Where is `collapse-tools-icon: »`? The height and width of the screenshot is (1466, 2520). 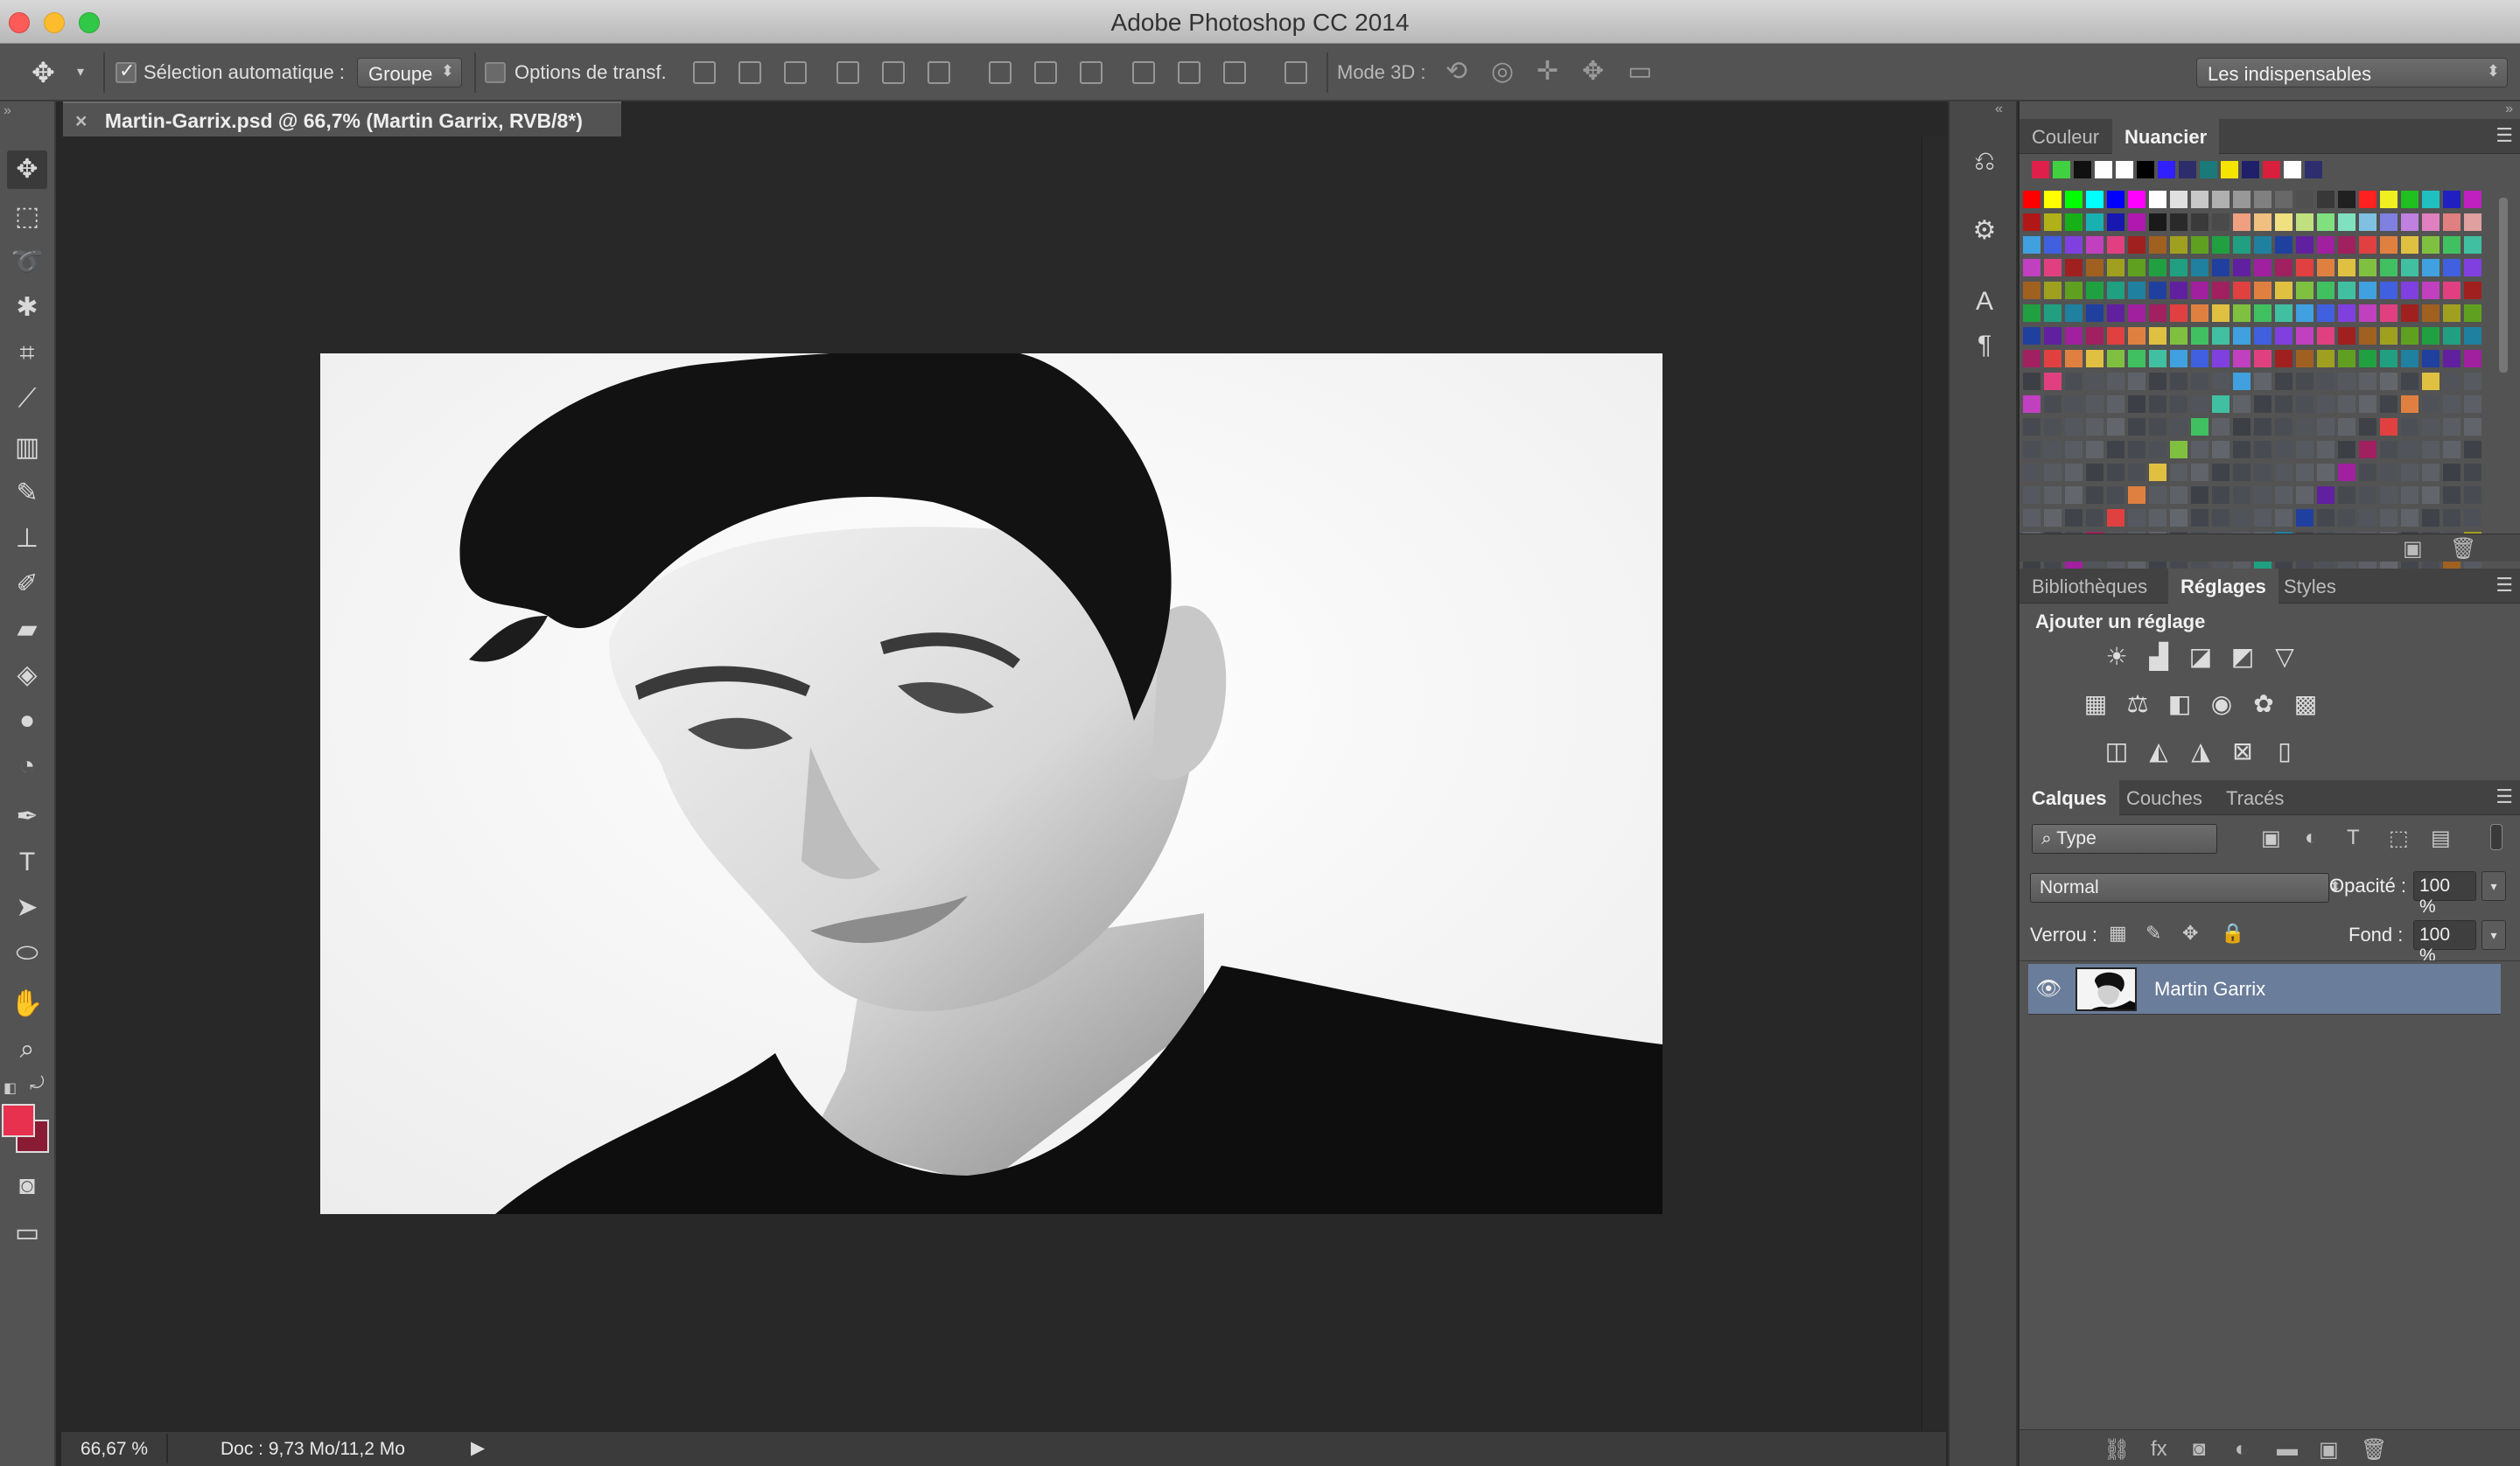 collapse-tools-icon: » is located at coordinates (7, 111).